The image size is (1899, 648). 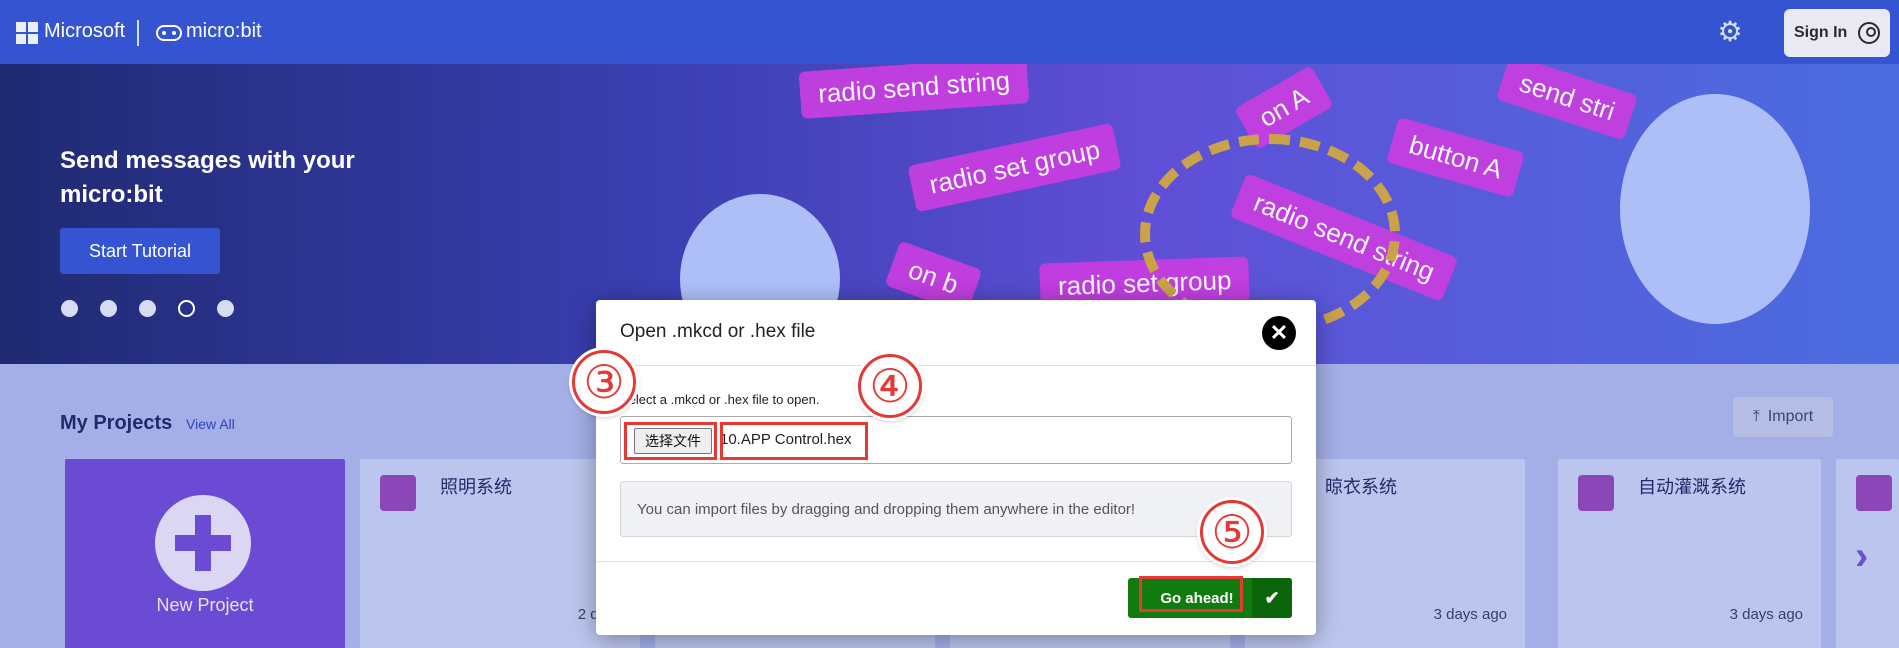 What do you see at coordinates (186, 308) in the screenshot?
I see `carousel-dot-active` at bounding box center [186, 308].